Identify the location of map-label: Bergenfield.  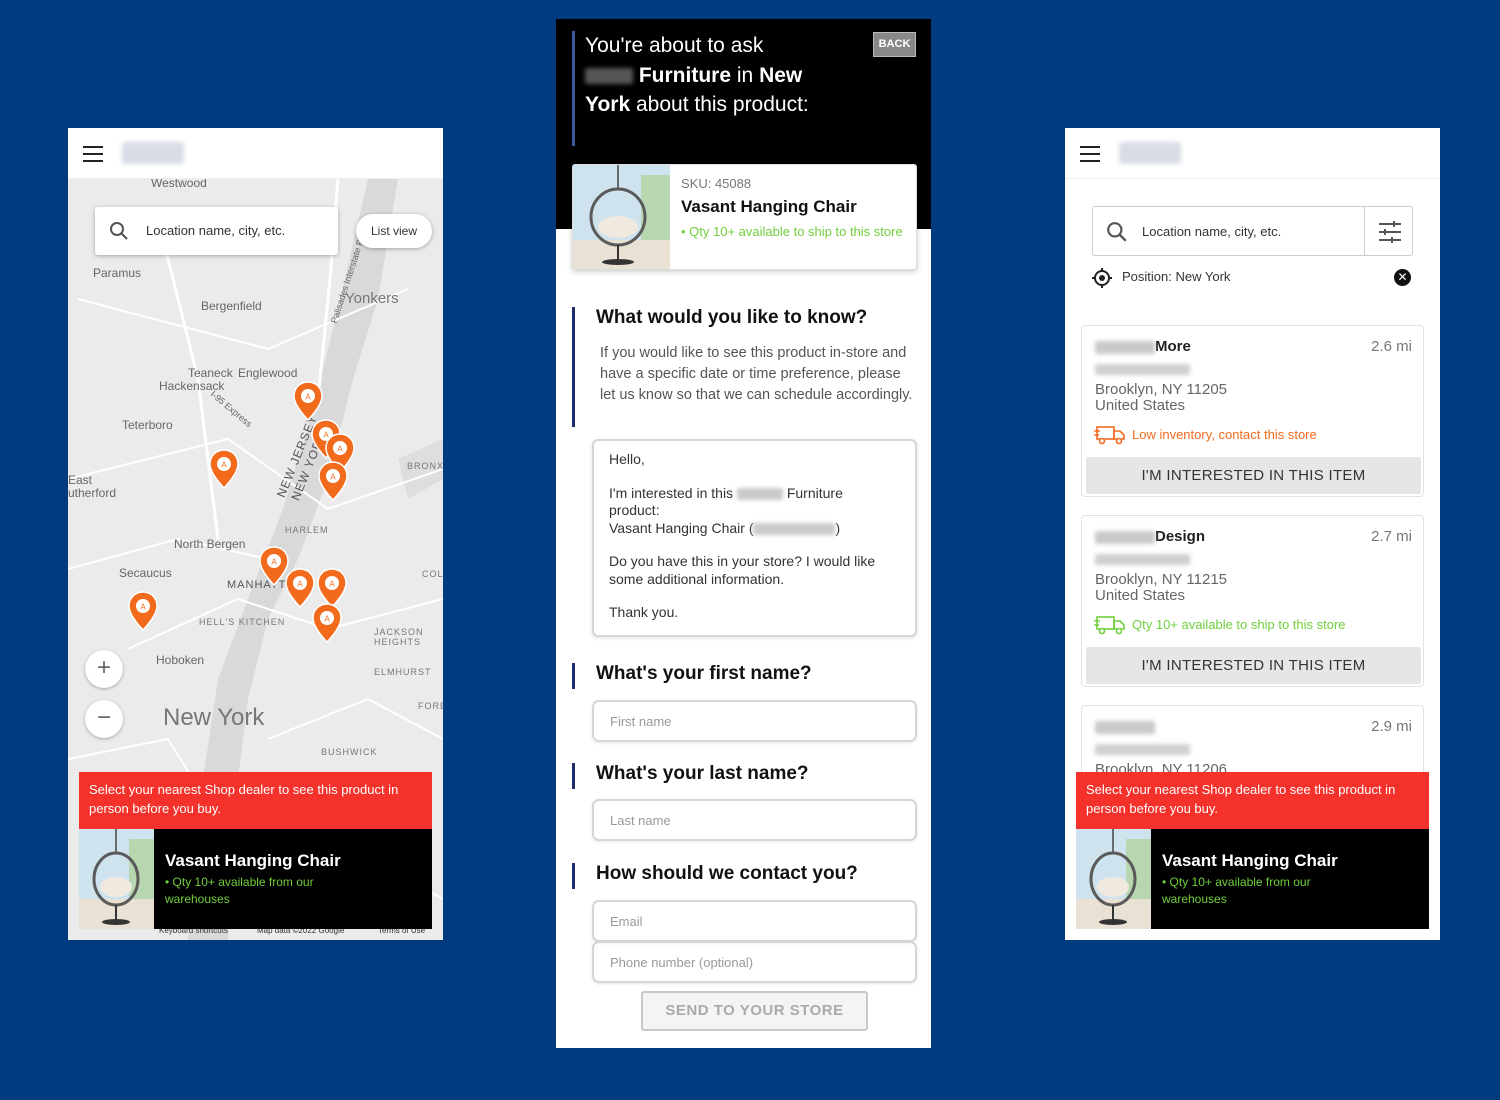
(231, 306).